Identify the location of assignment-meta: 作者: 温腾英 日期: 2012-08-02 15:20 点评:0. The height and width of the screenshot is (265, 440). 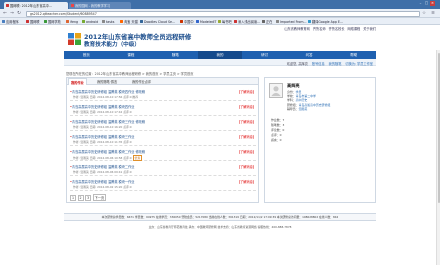
(102, 187).